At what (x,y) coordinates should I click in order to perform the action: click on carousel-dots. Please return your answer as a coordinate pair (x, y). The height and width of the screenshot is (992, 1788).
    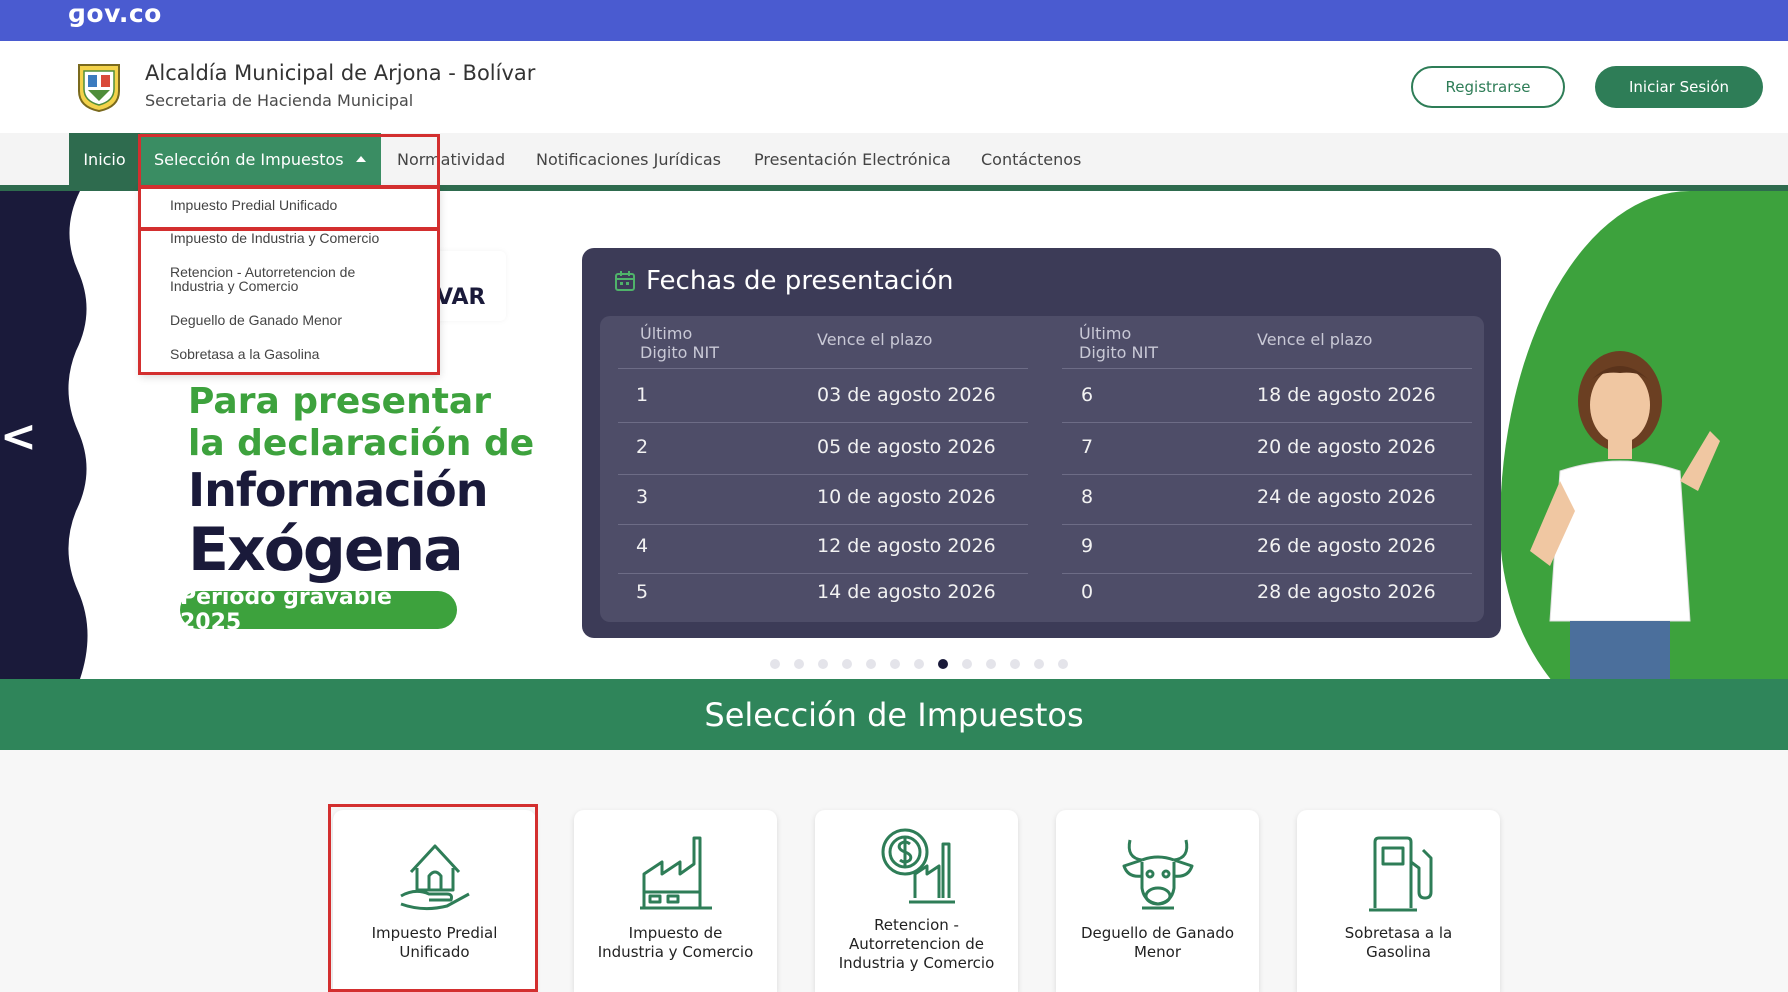
    Looking at the image, I should click on (919, 664).